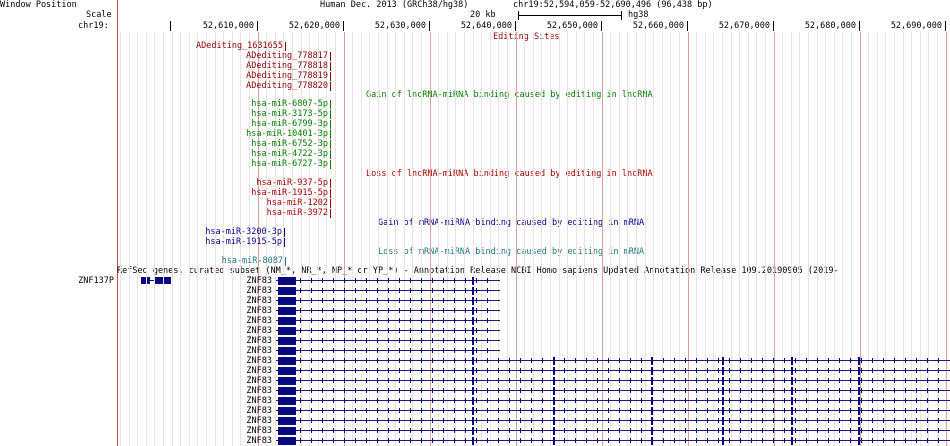 The height and width of the screenshot is (446, 950). Describe the element at coordinates (248, 76) in the screenshot. I see `editing-site-label: ADediting_778819` at that location.